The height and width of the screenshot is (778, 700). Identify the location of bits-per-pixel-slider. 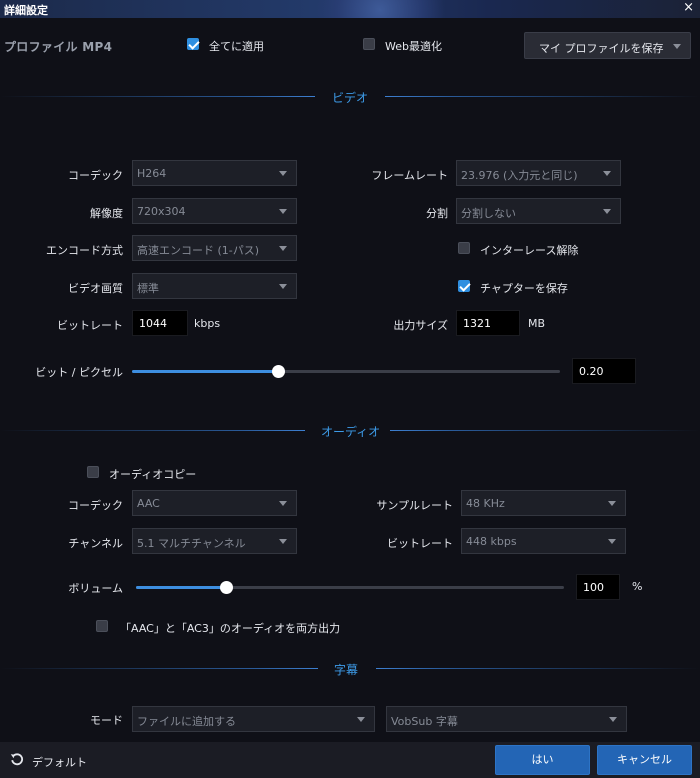
(346, 371).